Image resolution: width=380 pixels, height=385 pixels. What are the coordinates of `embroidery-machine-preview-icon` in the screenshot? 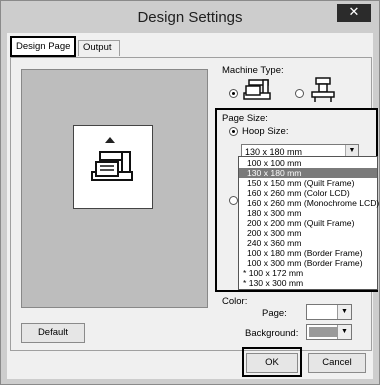 It's located at (112, 166).